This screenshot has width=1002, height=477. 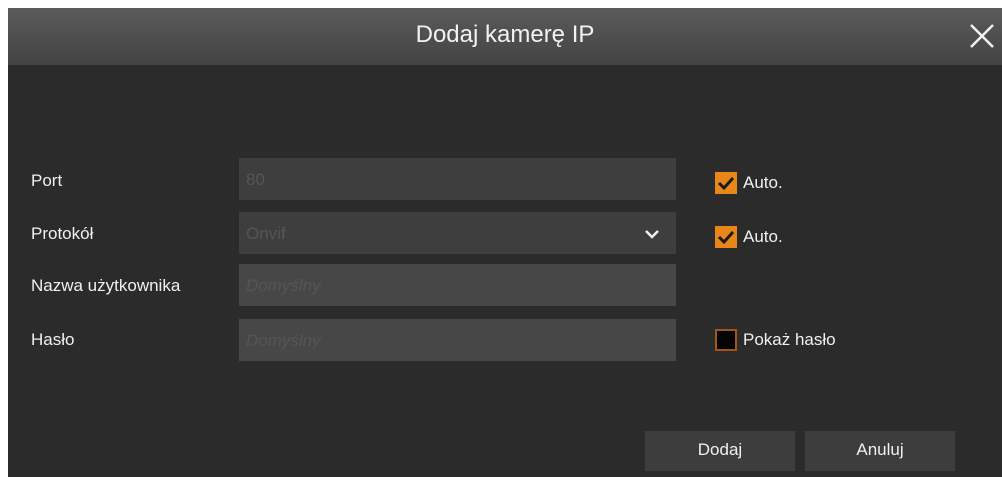 What do you see at coordinates (726, 340) in the screenshot?
I see `show-password-checkbox` at bounding box center [726, 340].